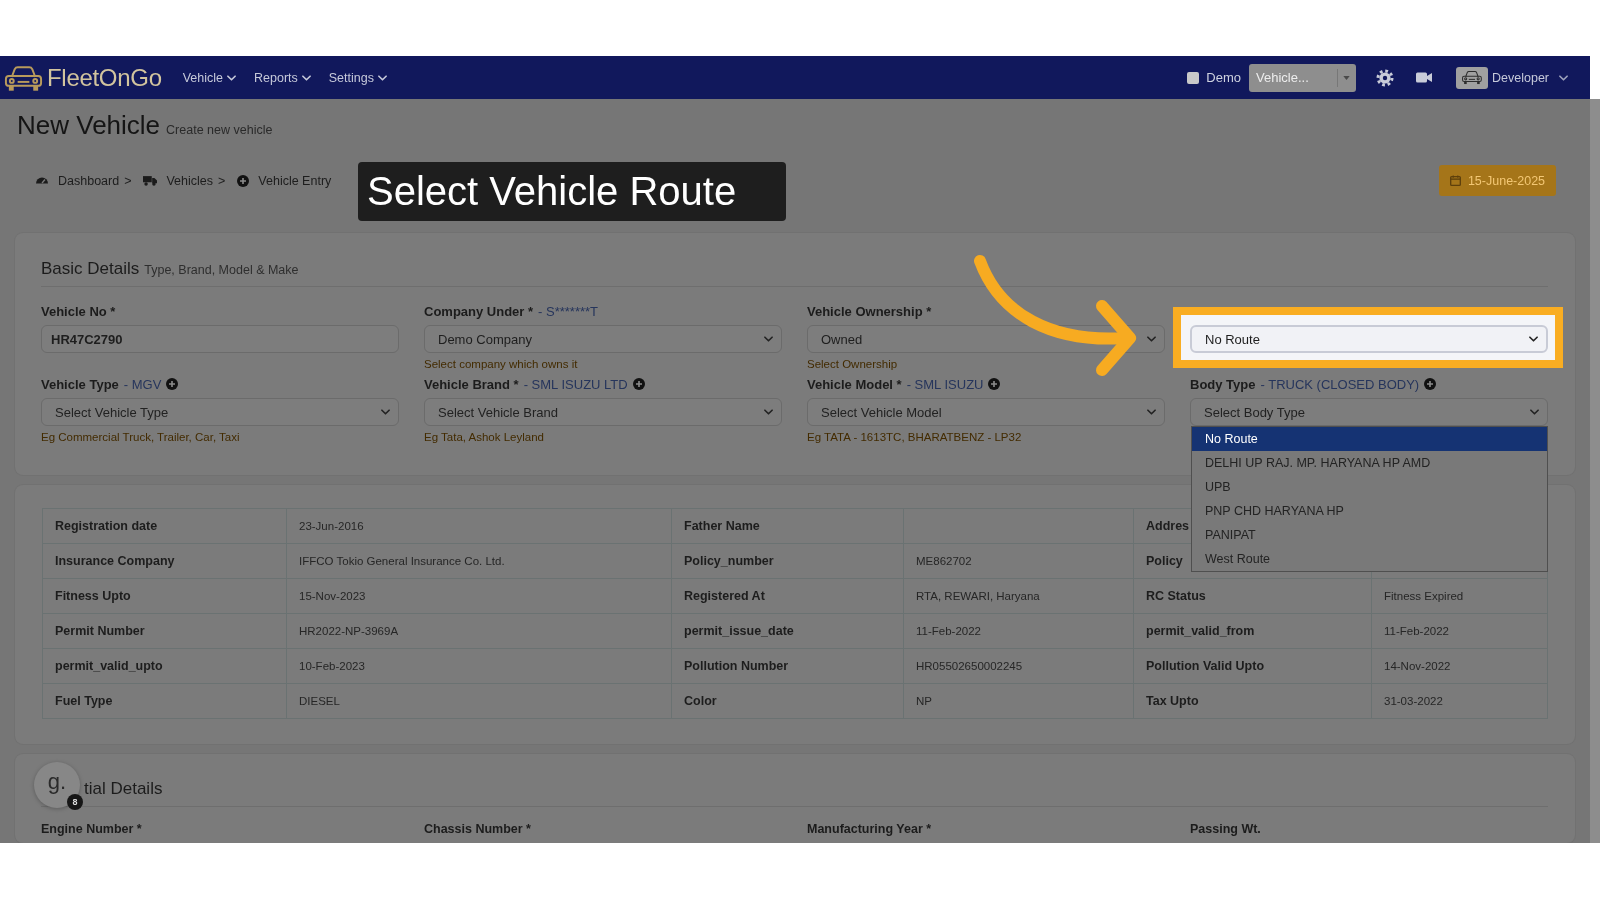 This screenshot has height=900, width=1600. I want to click on dropdown-option: DELHI UP RAJ. MP. HARYANA HP AMD, so click(1369, 463).